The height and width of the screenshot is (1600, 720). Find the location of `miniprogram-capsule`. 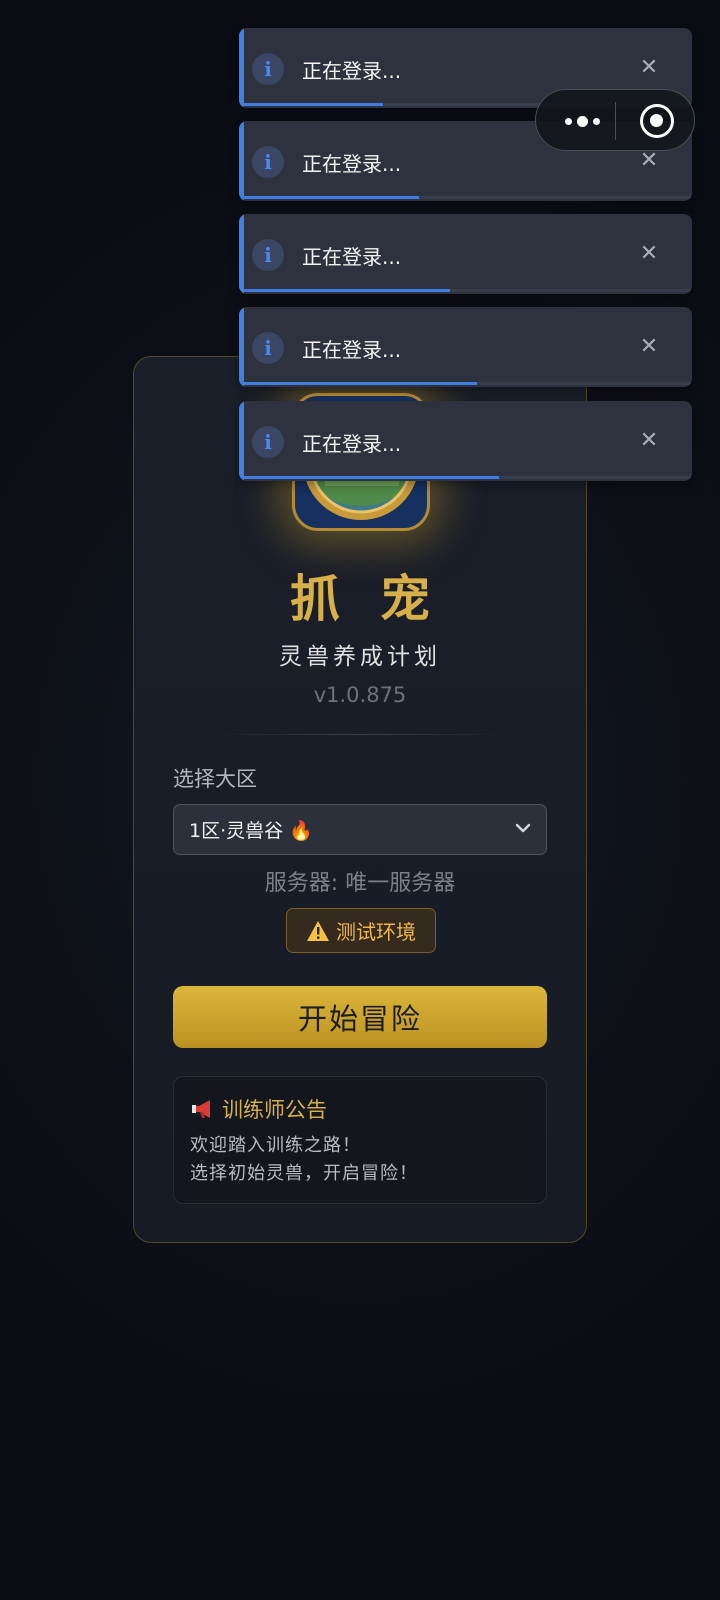

miniprogram-capsule is located at coordinates (615, 120).